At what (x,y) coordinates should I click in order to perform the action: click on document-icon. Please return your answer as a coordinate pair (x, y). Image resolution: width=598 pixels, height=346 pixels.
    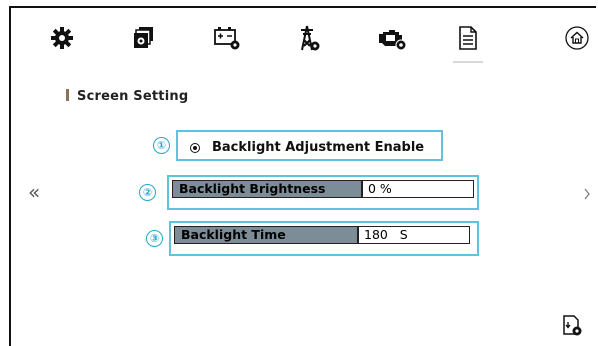
    Looking at the image, I should click on (468, 38).